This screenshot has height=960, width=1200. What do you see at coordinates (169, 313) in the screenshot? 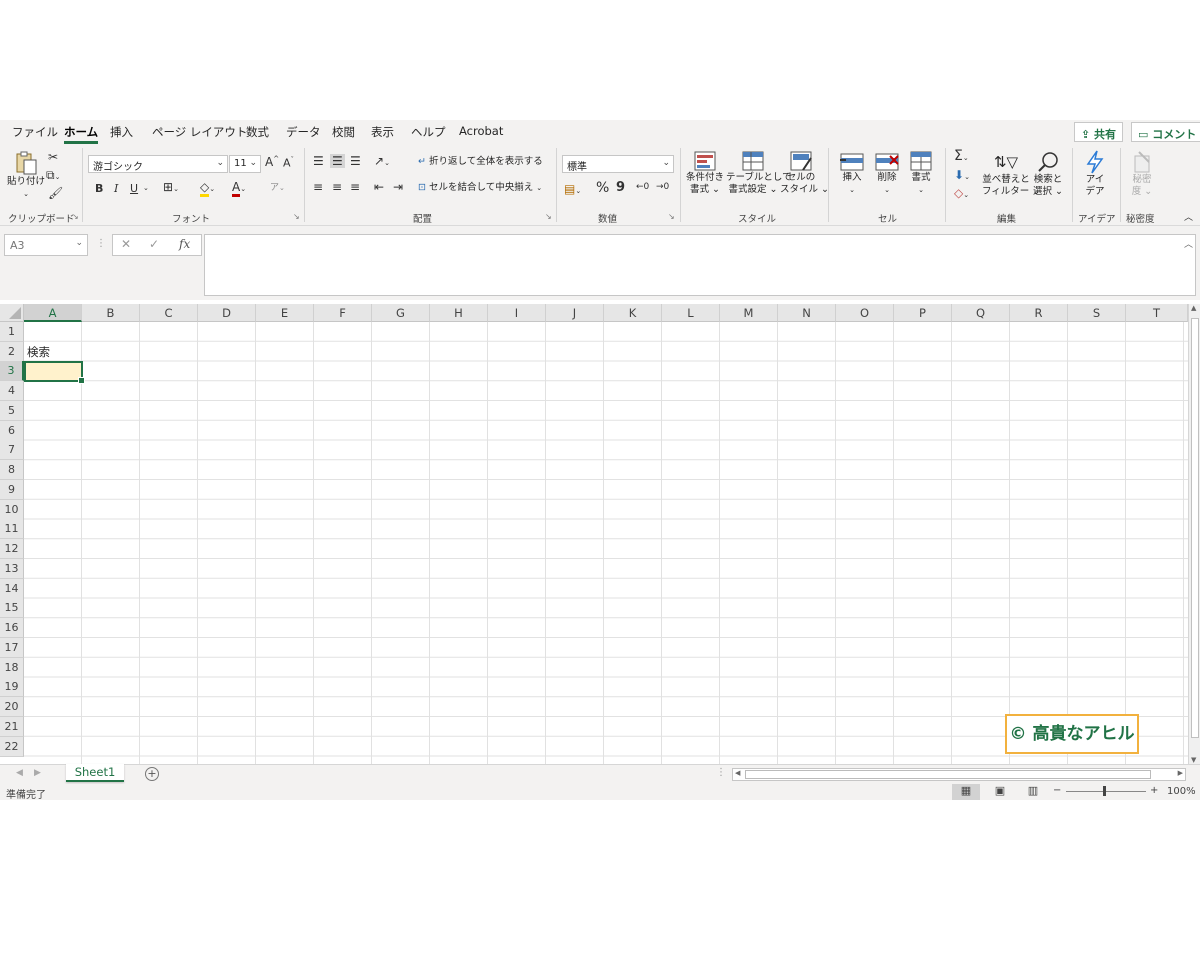
I see `column-header: C` at bounding box center [169, 313].